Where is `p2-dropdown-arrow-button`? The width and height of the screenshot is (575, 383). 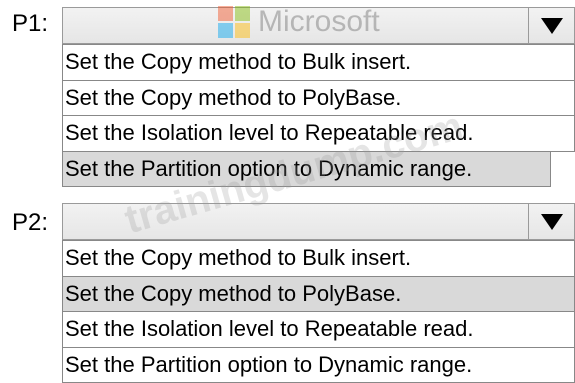 p2-dropdown-arrow-button is located at coordinates (551, 221).